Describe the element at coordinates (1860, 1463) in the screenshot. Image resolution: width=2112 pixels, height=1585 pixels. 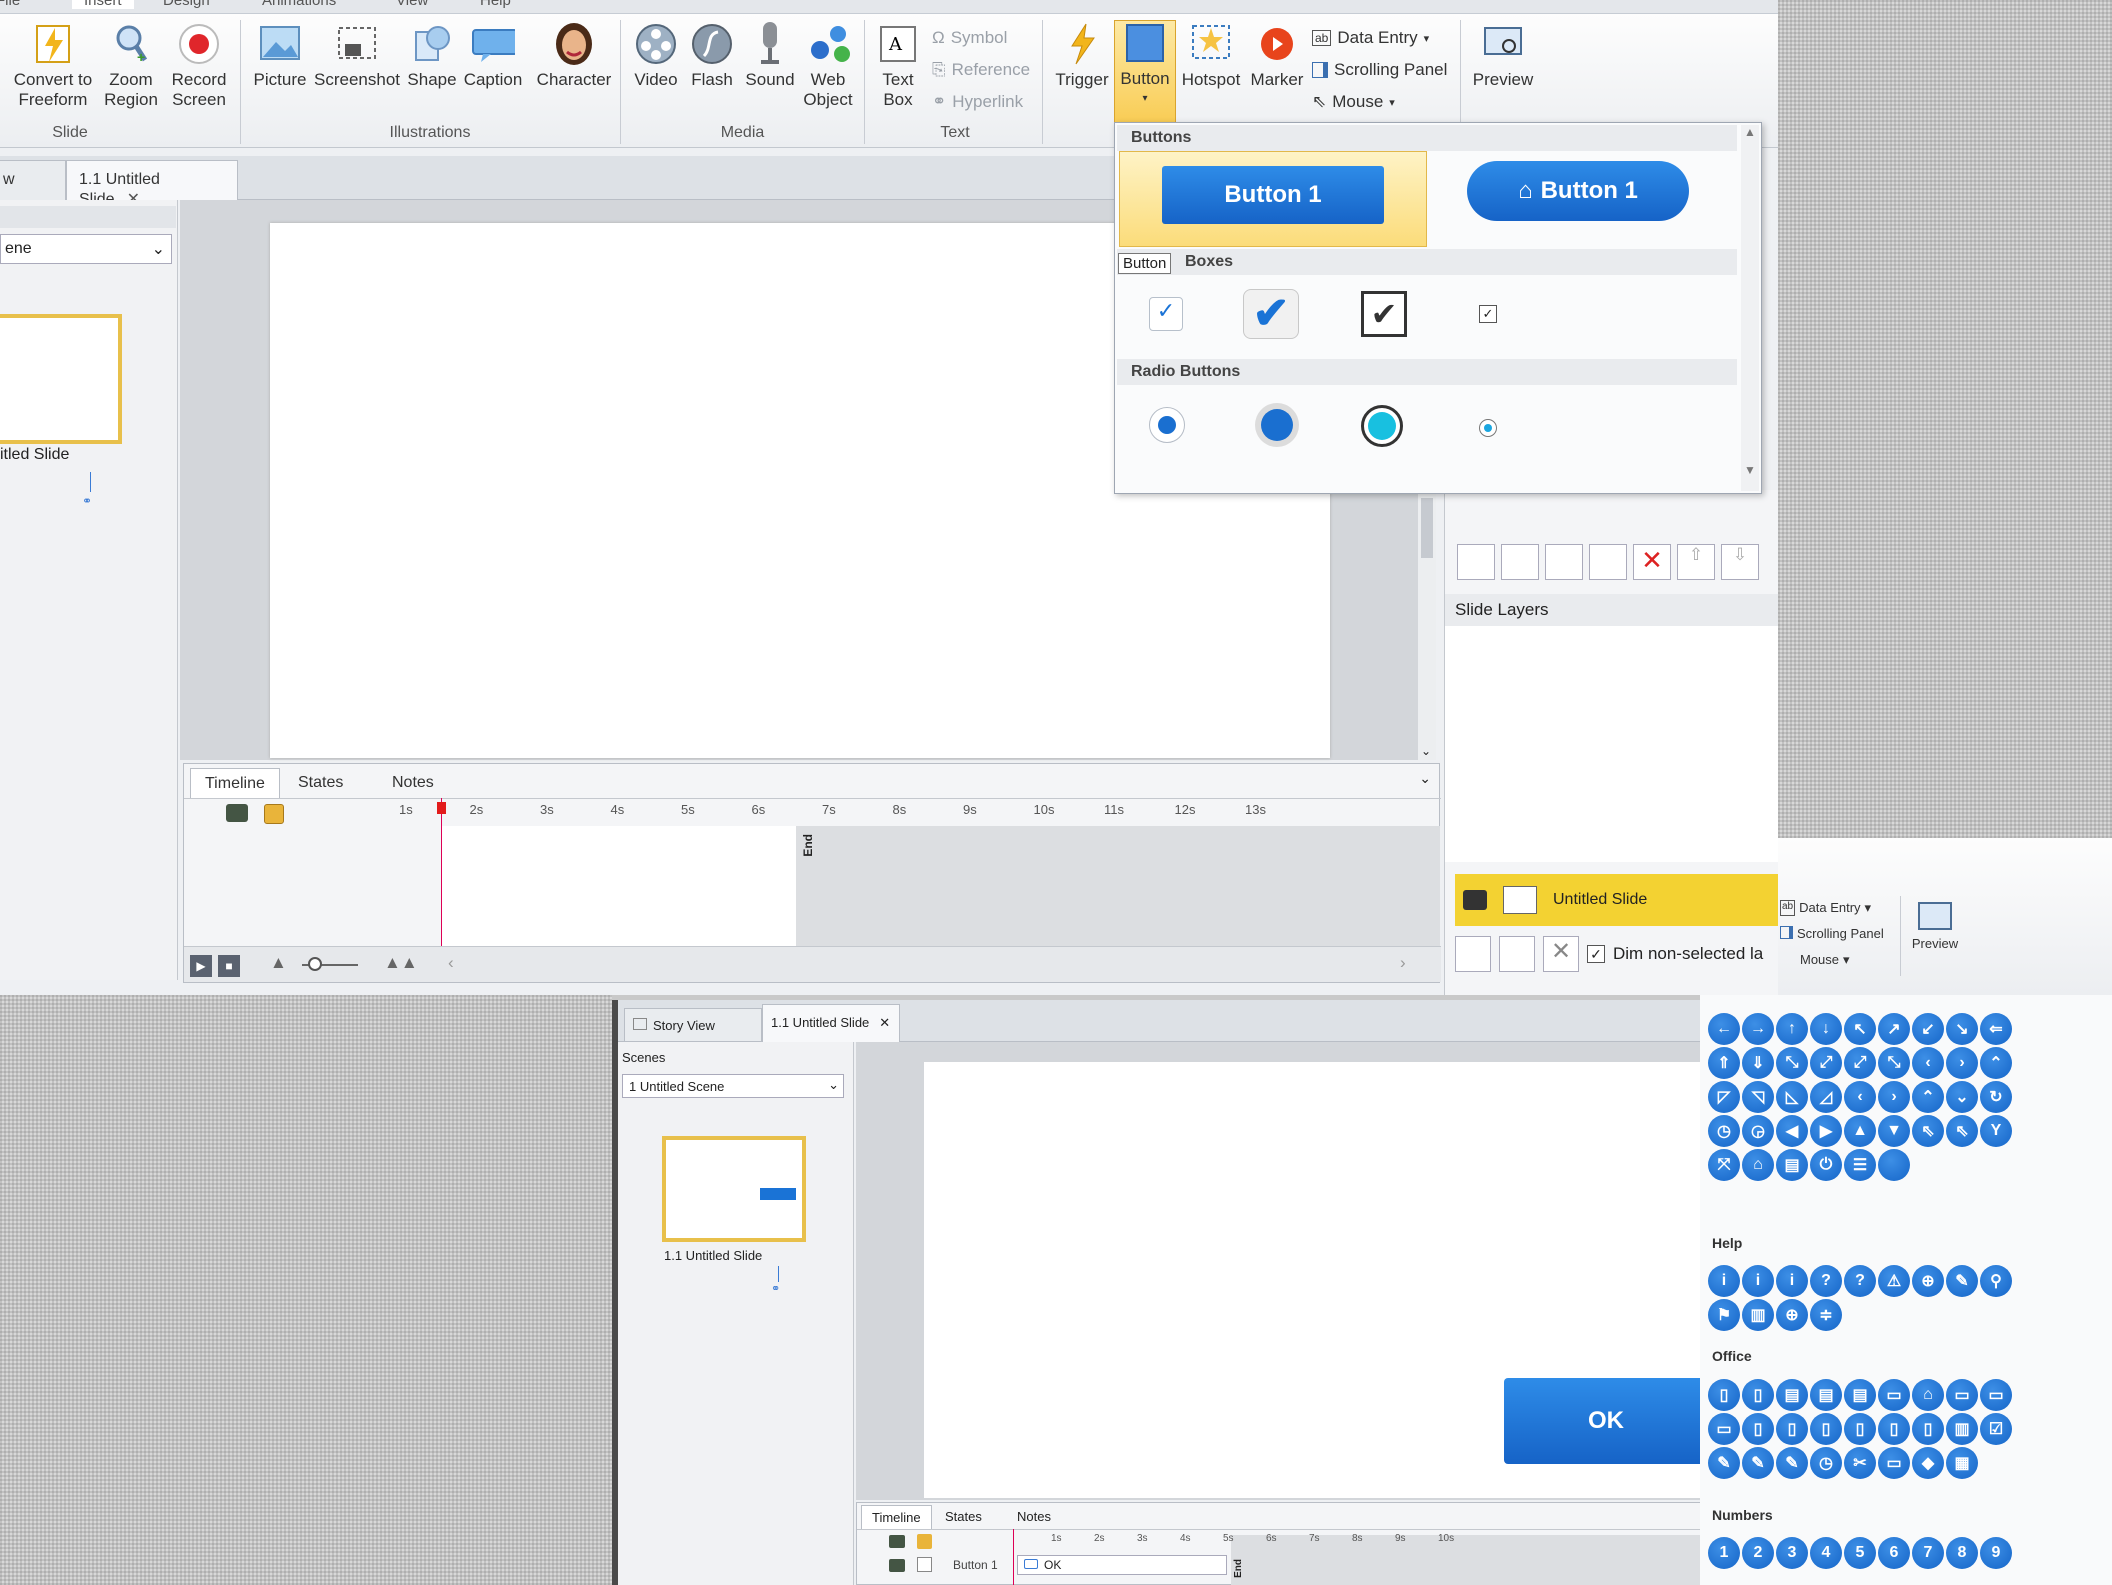
I see `office-icon: ✂` at that location.